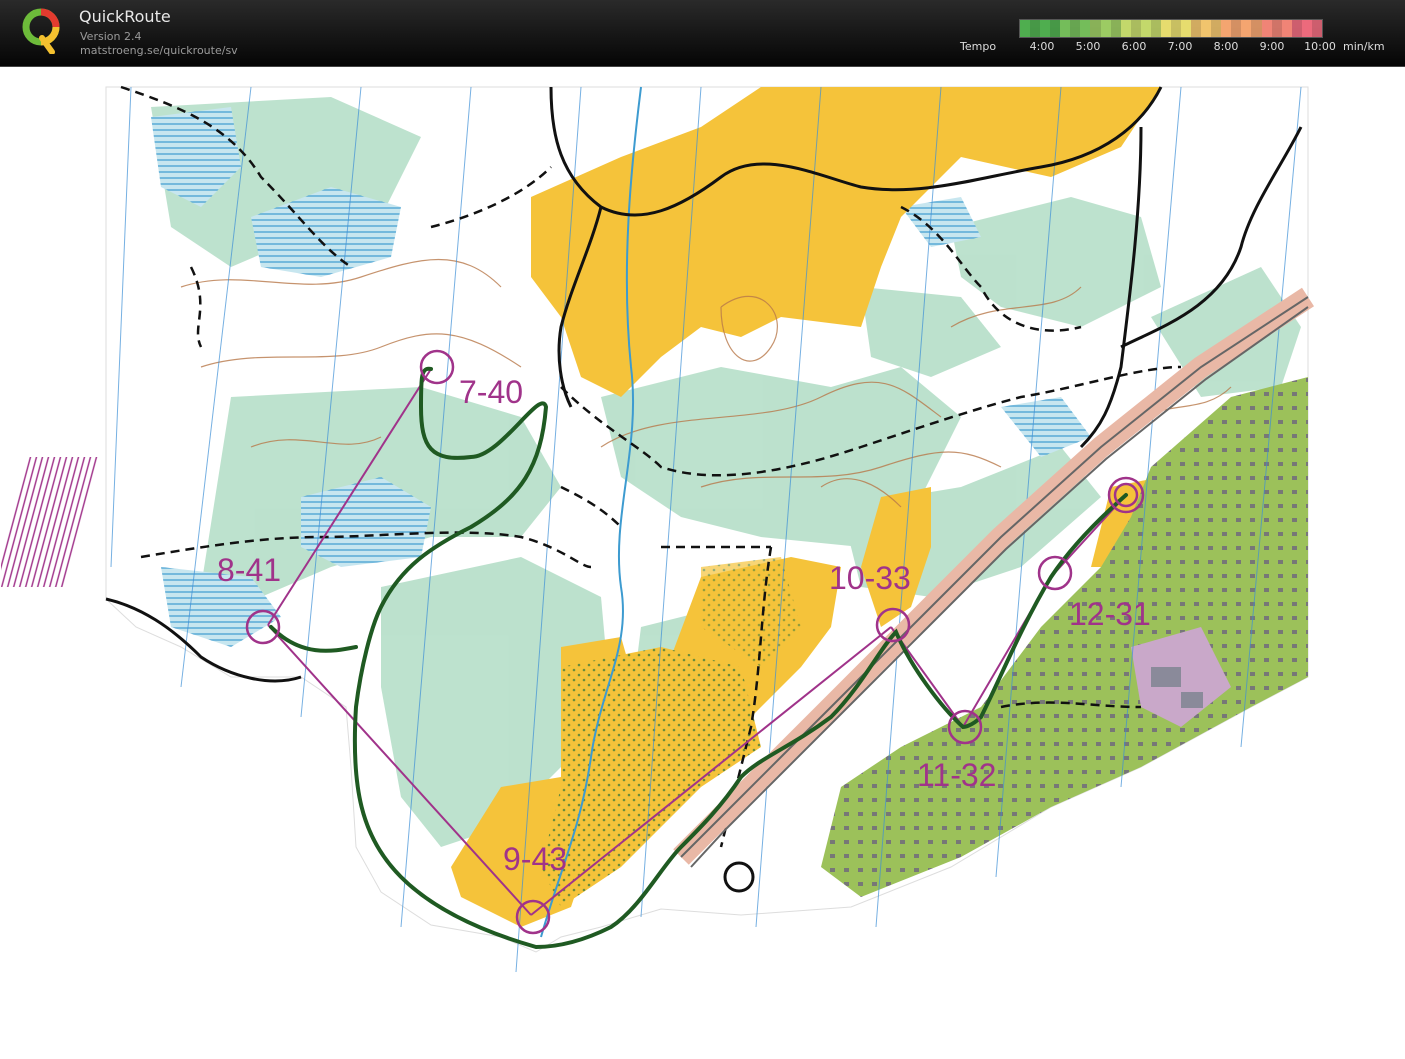  I want to click on tempo-color-scale, so click(1171, 28).